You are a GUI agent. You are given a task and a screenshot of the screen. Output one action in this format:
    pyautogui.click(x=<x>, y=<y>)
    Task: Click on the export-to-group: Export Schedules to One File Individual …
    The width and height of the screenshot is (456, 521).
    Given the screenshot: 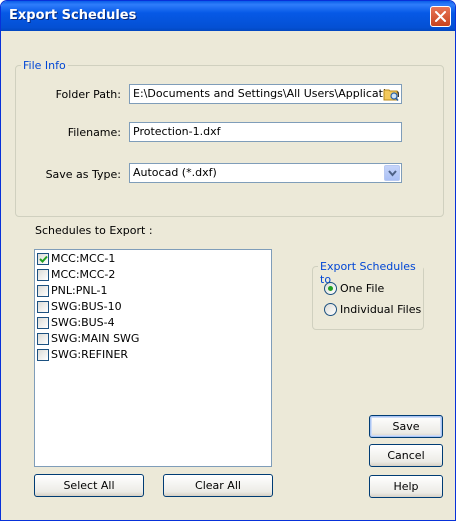 What is the action you would take?
    pyautogui.click(x=368, y=295)
    